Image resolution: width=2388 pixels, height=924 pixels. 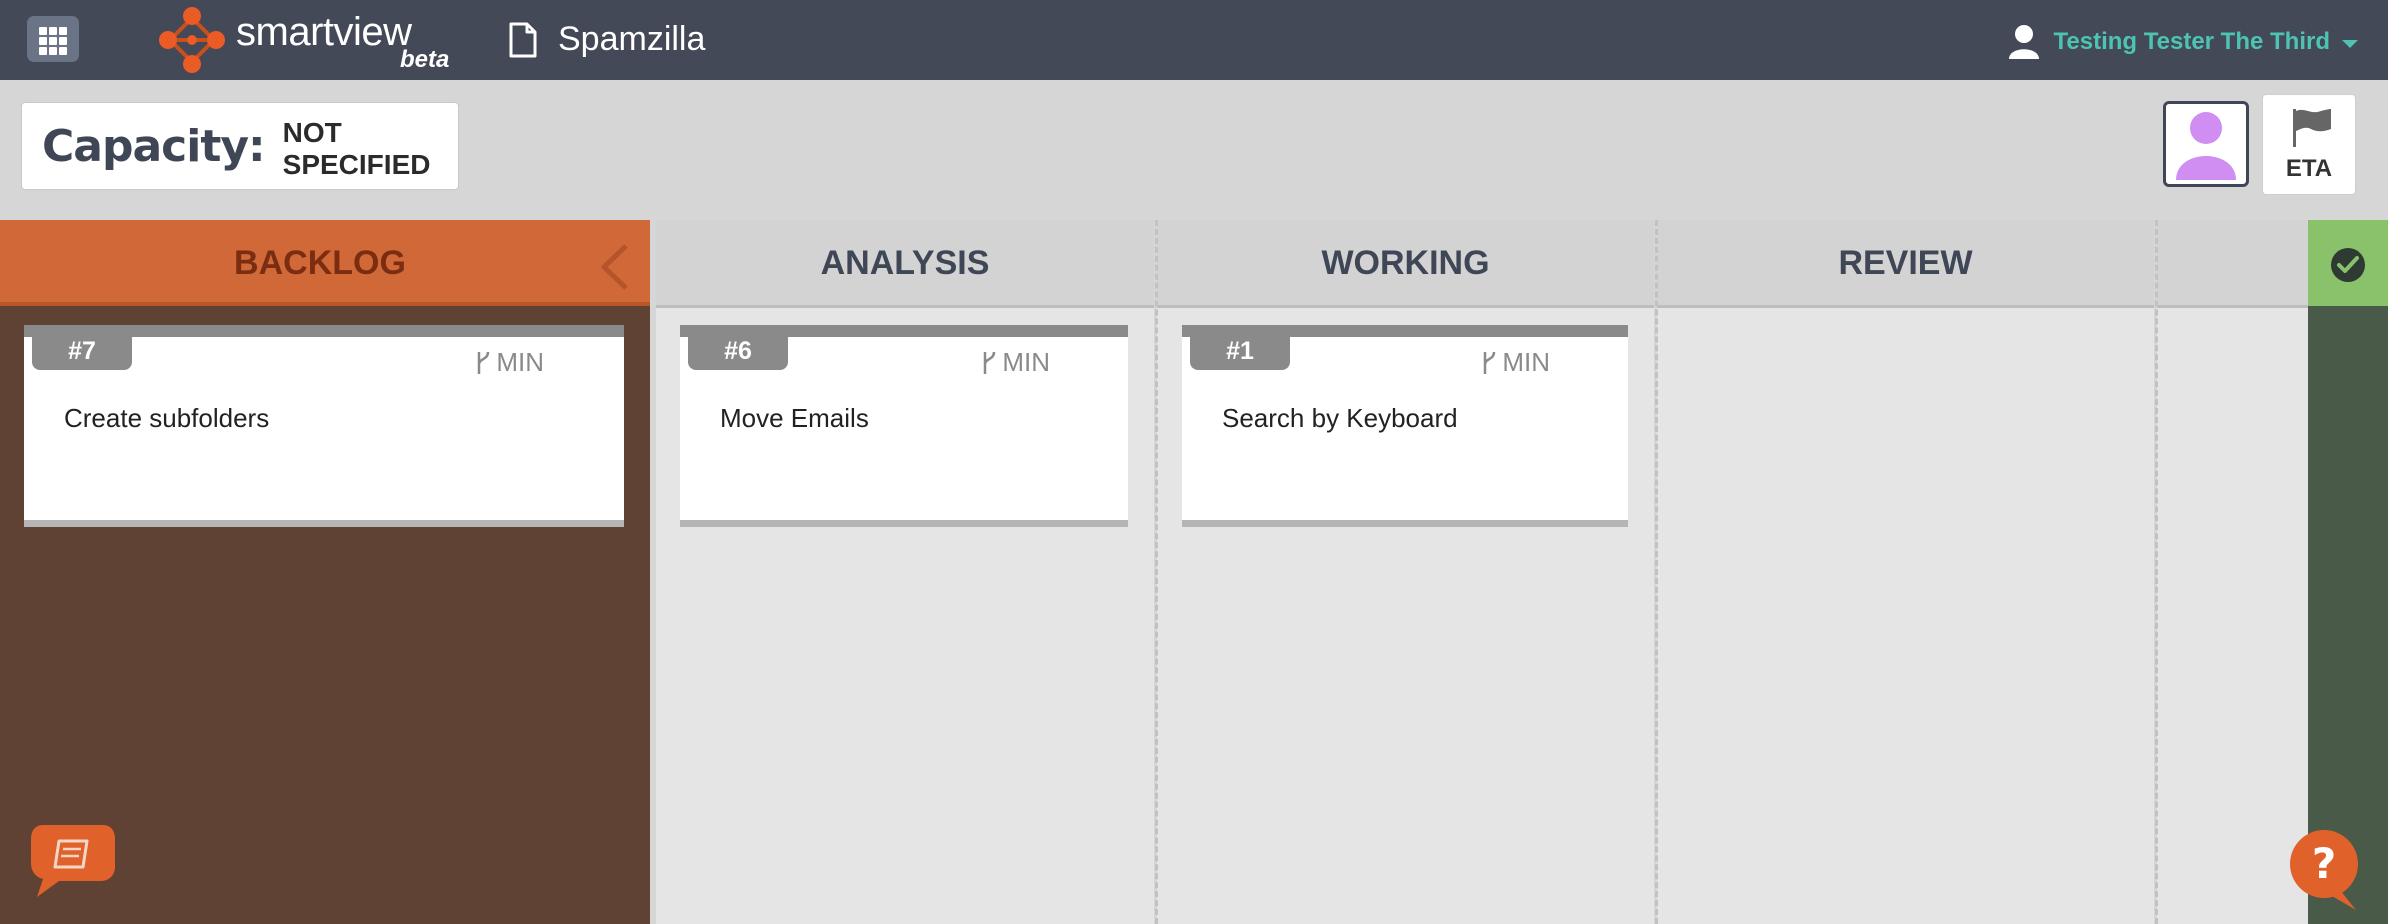 What do you see at coordinates (53, 39) in the screenshot?
I see `apps-menu-button` at bounding box center [53, 39].